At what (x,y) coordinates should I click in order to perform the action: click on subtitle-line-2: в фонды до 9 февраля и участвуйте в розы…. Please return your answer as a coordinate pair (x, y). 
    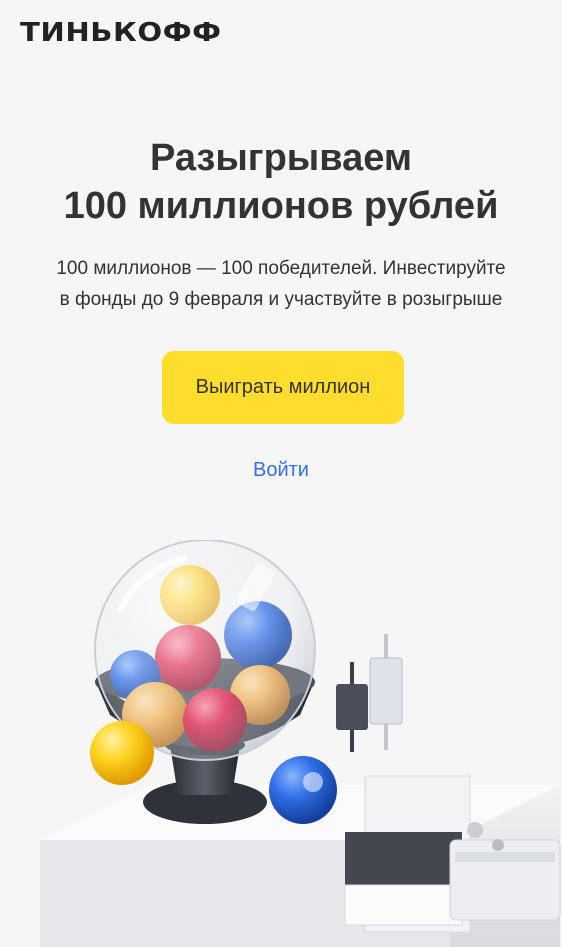
    Looking at the image, I should click on (281, 299).